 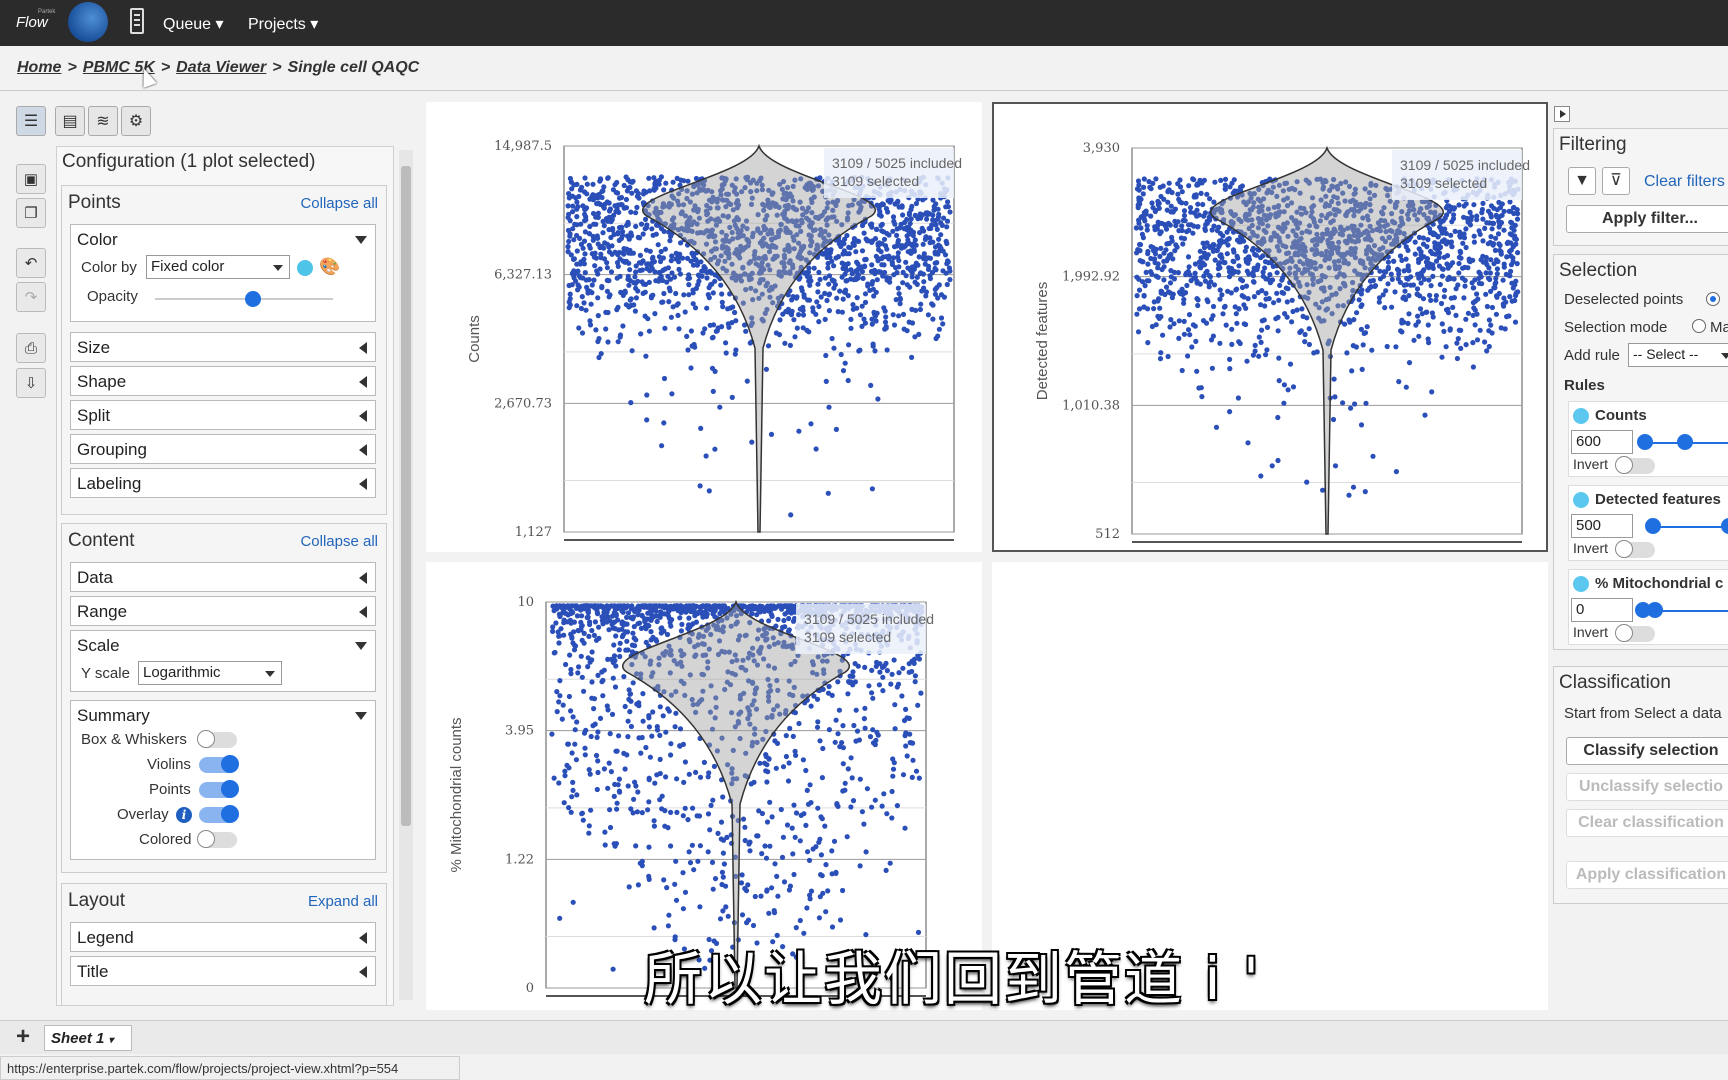 I want to click on yscale-label: Y scale, so click(x=105, y=673).